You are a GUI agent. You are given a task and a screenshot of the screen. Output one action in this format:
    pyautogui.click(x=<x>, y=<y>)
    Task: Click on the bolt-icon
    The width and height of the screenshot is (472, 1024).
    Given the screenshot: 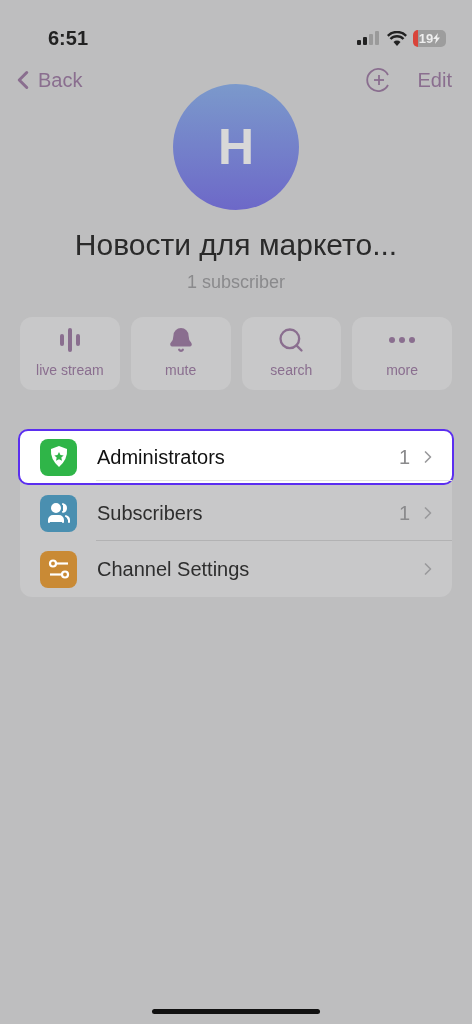 What is the action you would take?
    pyautogui.click(x=437, y=38)
    